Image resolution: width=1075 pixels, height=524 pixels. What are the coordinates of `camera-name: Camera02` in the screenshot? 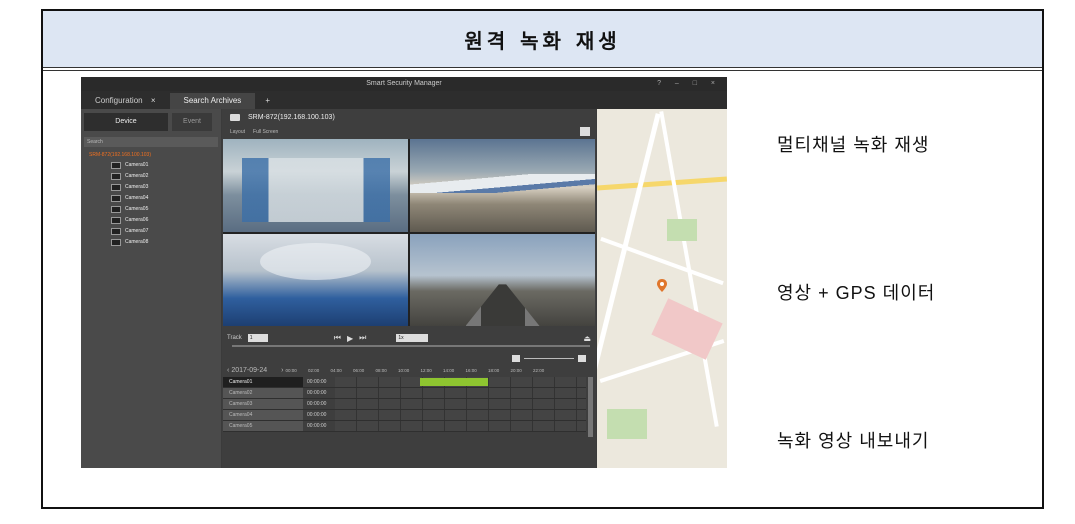 It's located at (137, 176).